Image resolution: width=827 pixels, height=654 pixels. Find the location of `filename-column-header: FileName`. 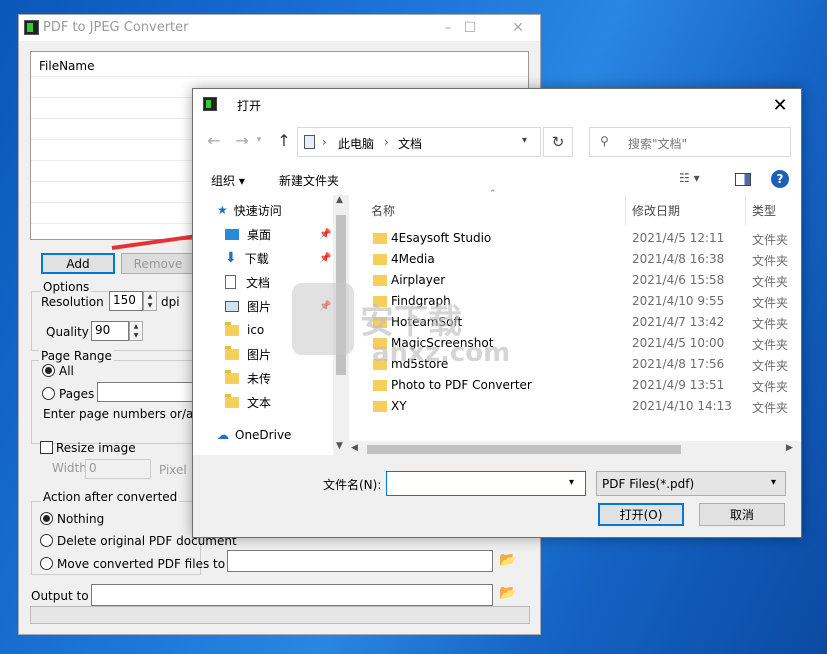

filename-column-header: FileName is located at coordinates (66, 66).